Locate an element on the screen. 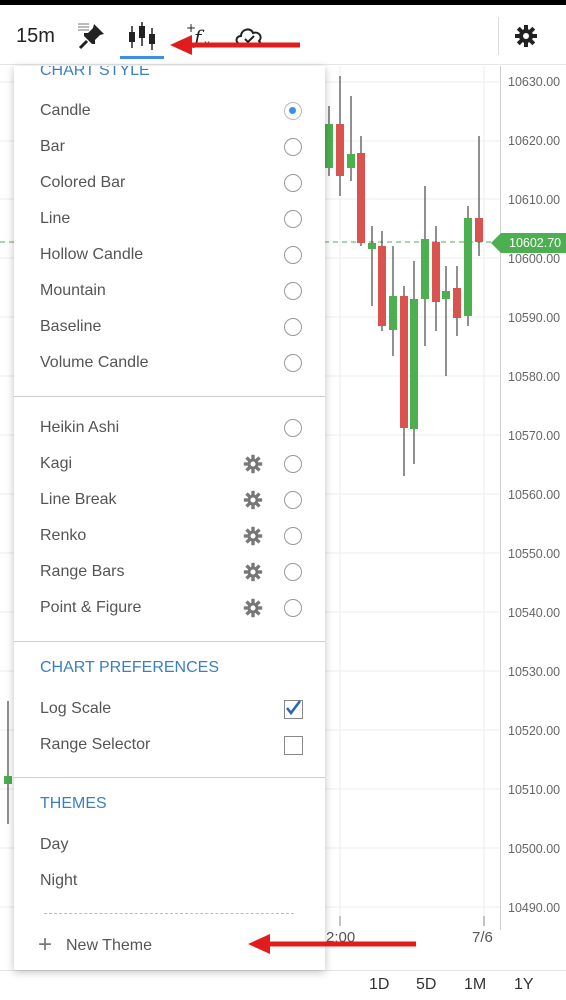 This screenshot has width=566, height=1000. price-label: 10610.00 is located at coordinates (534, 200).